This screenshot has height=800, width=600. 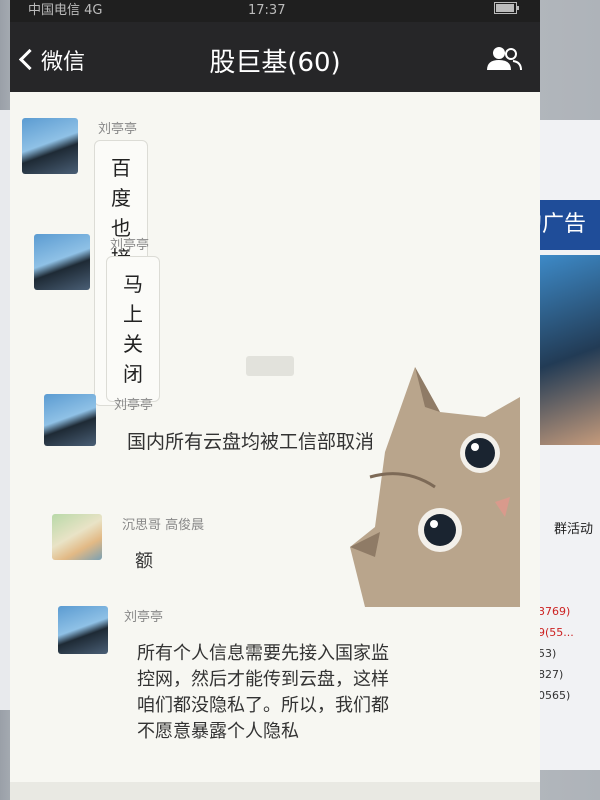 I want to click on message-bubble: 马上关闭, so click(x=133, y=329).